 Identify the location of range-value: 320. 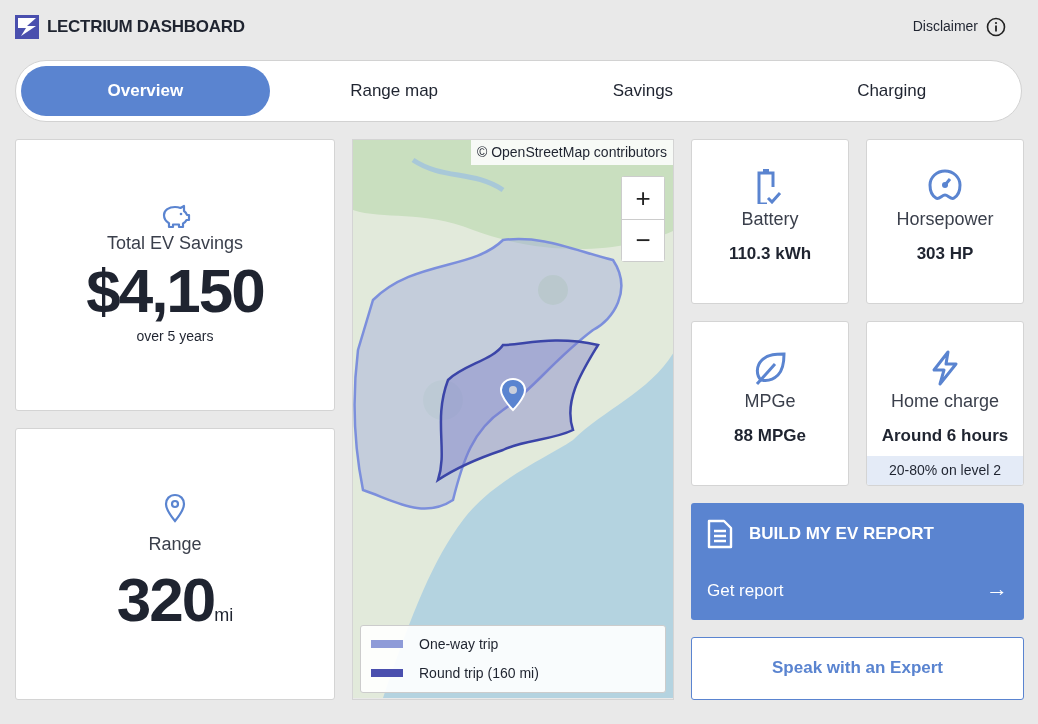
(165, 600).